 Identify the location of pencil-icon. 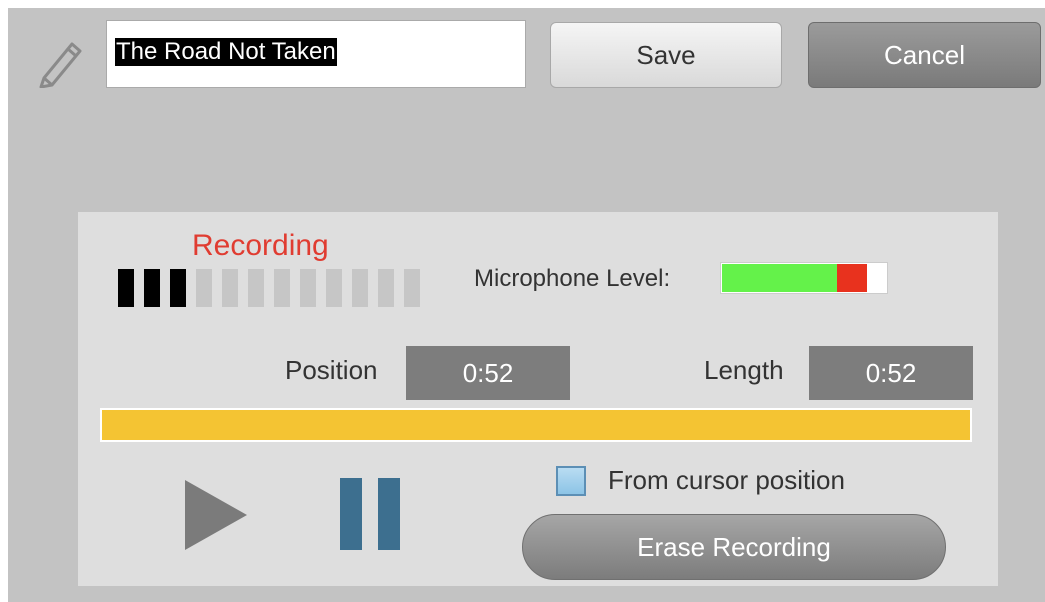
(60, 65).